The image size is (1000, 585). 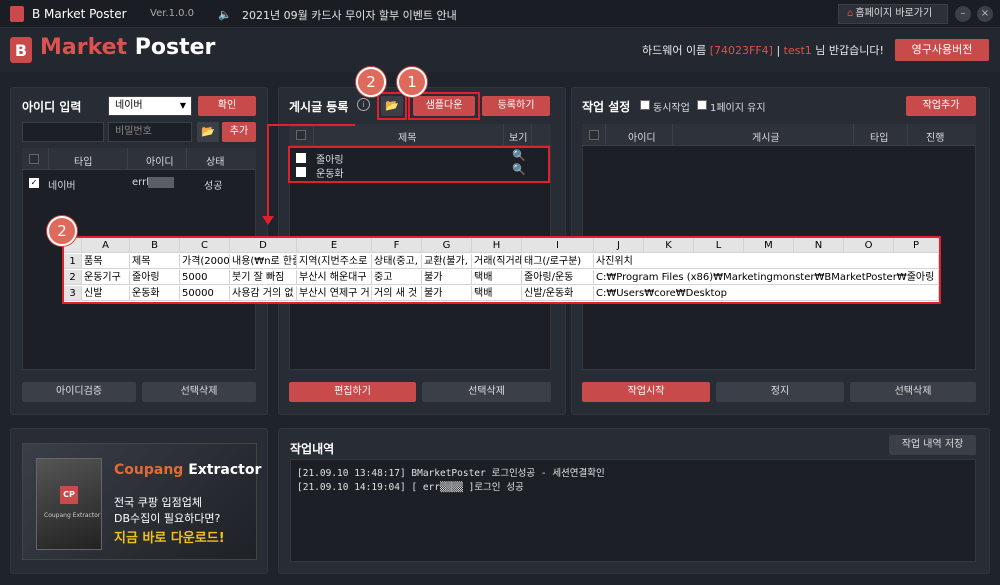 What do you see at coordinates (334, 261) in the screenshot?
I see `sheet-cell: 지역(지번주소로` at bounding box center [334, 261].